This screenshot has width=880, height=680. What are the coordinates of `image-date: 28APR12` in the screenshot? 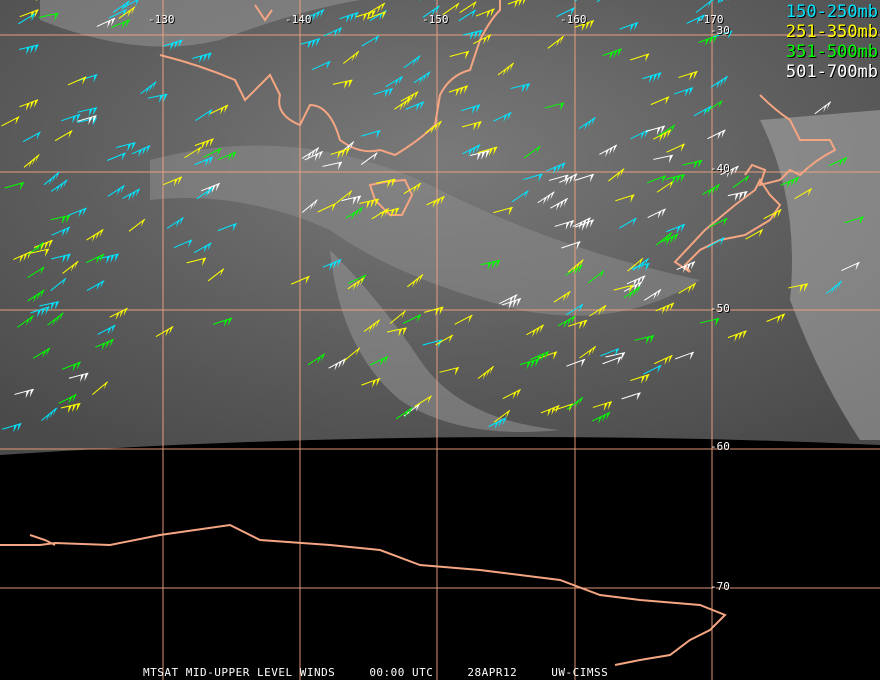 It's located at (492, 672).